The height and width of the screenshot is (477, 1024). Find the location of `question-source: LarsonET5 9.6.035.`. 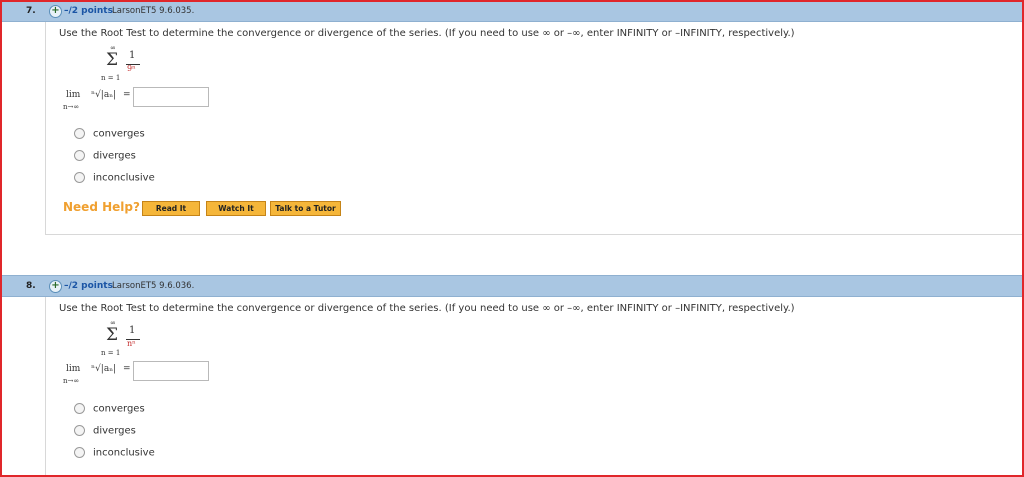

question-source: LarsonET5 9.6.035. is located at coordinates (153, 11).